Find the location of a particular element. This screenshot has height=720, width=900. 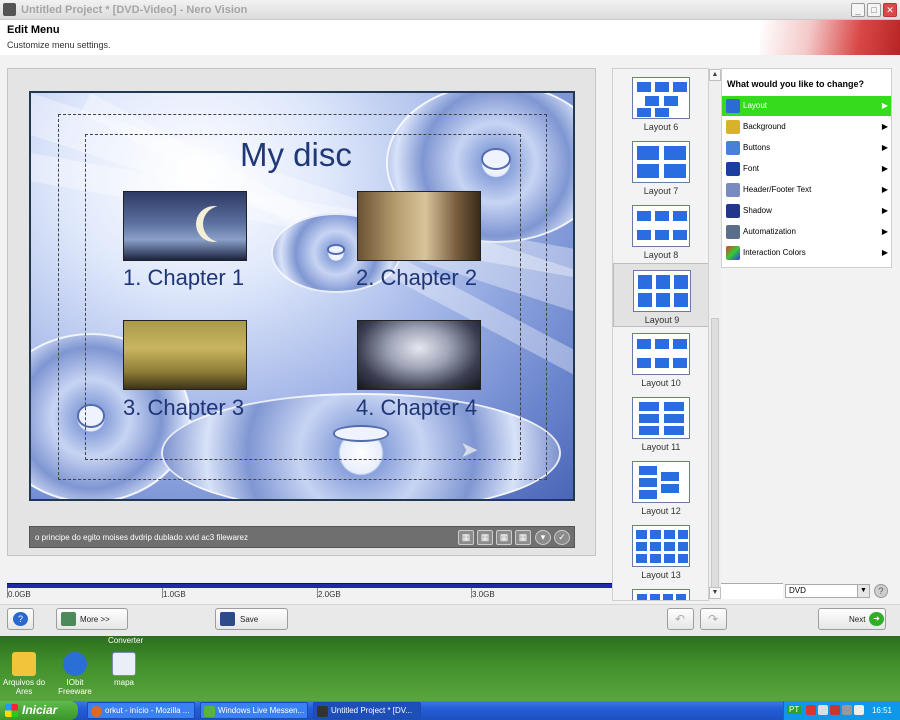

app-icon is located at coordinates (9, 9).